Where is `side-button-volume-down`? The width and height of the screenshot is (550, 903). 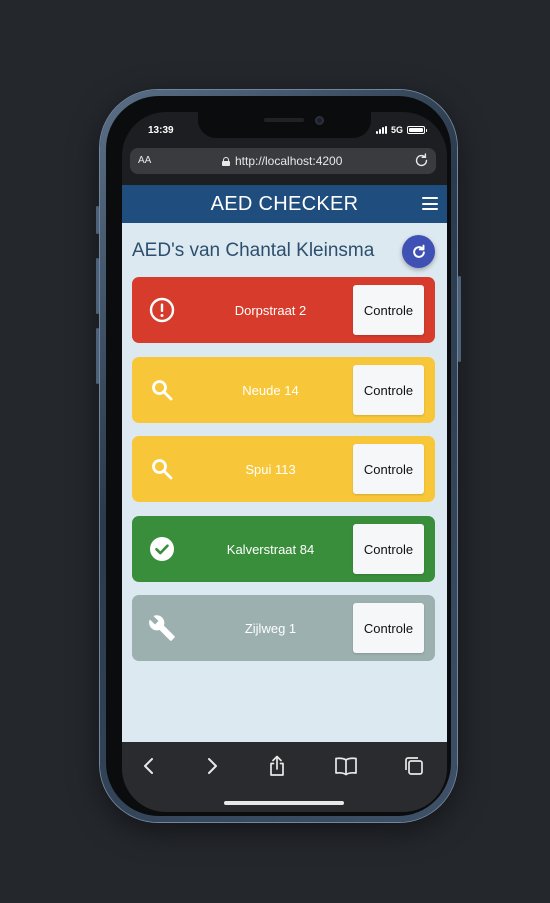
side-button-volume-down is located at coordinates (97, 356).